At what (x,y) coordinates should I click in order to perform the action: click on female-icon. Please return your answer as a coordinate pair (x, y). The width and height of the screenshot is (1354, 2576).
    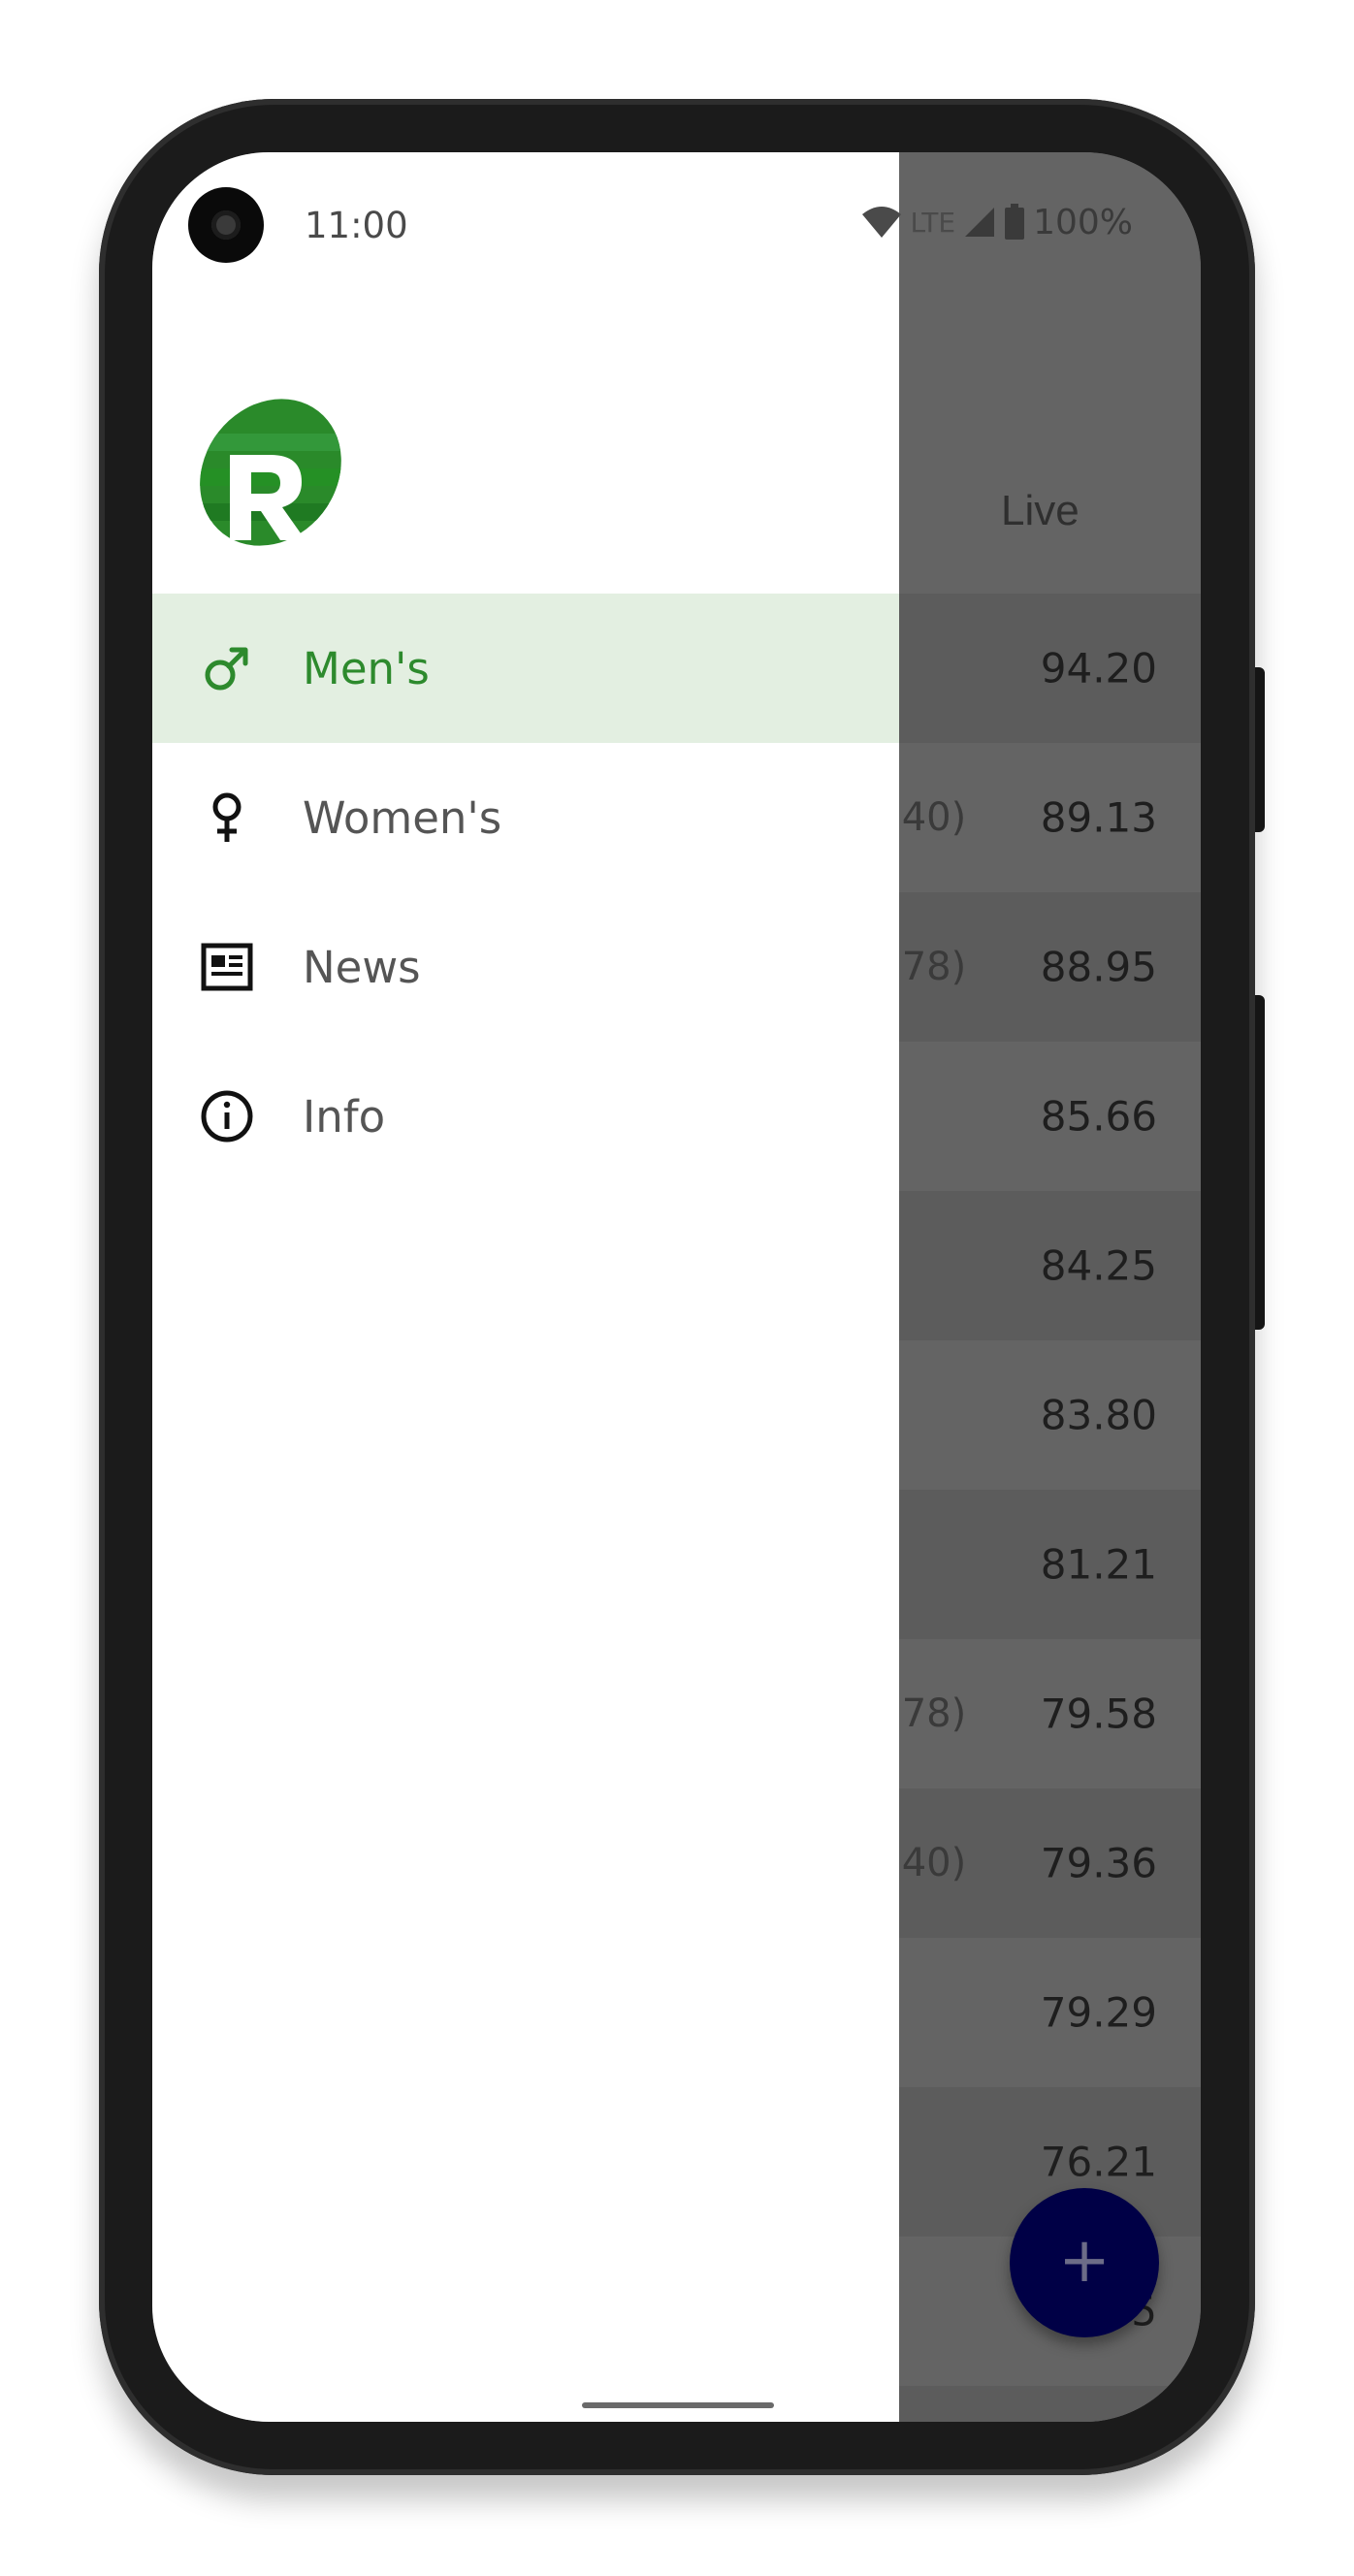
    Looking at the image, I should click on (227, 817).